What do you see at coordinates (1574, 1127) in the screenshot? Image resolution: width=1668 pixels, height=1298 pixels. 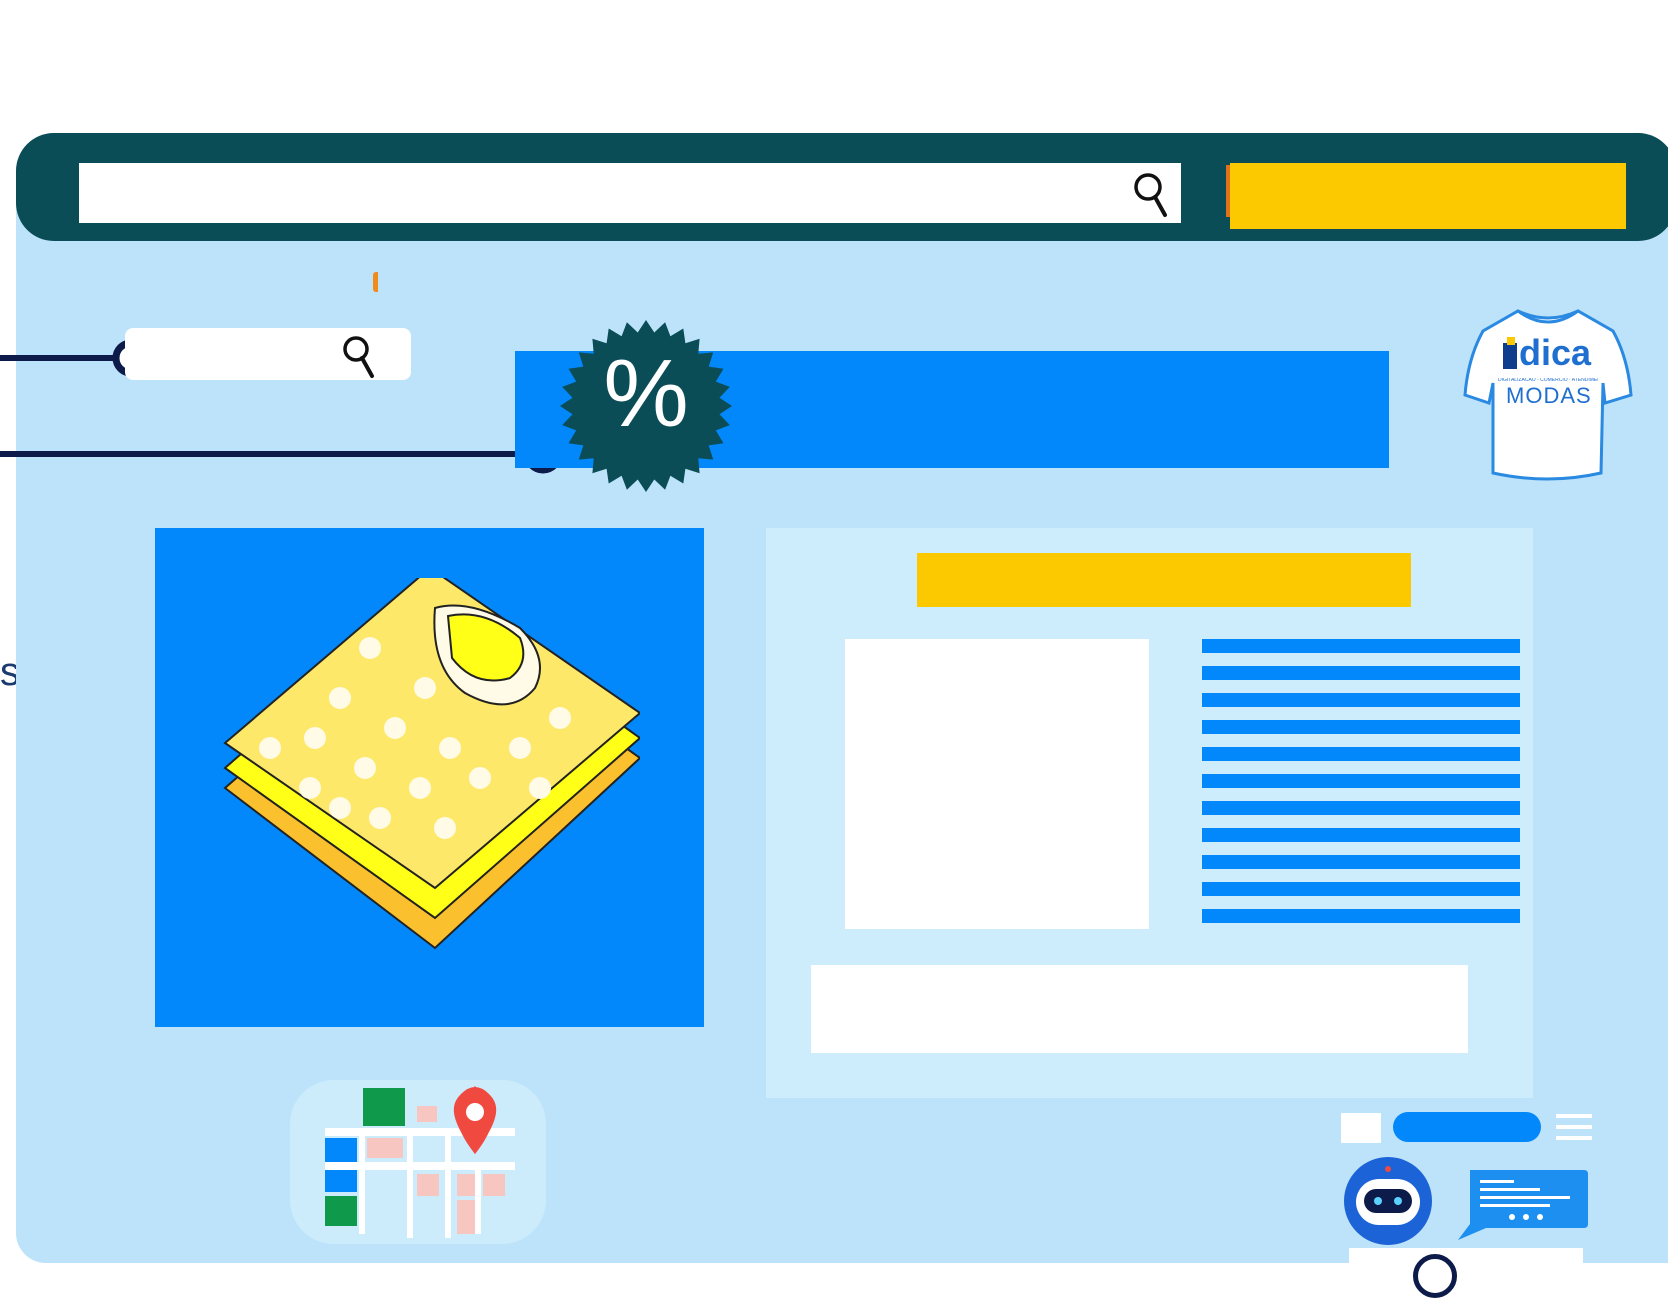 I see `hamburger-icon` at bounding box center [1574, 1127].